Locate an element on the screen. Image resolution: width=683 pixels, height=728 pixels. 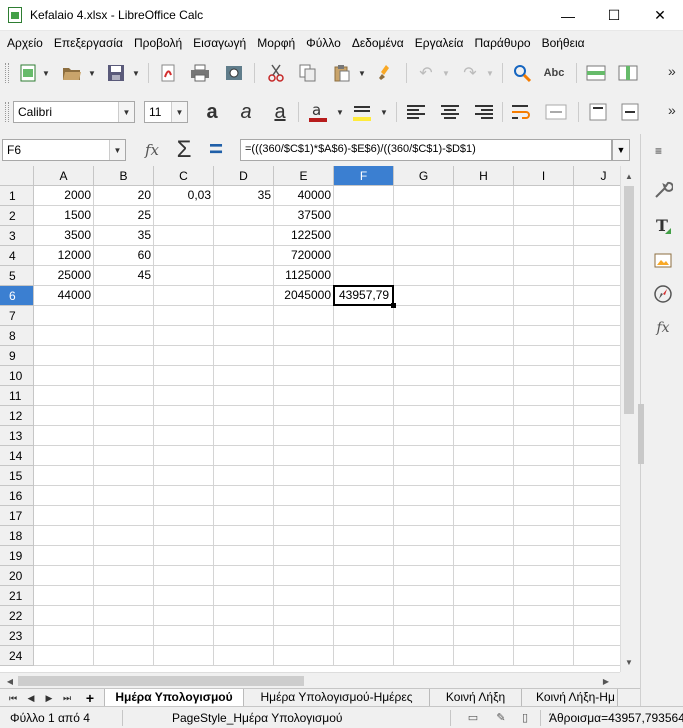
cell-e22 is located at coordinates (304, 616).